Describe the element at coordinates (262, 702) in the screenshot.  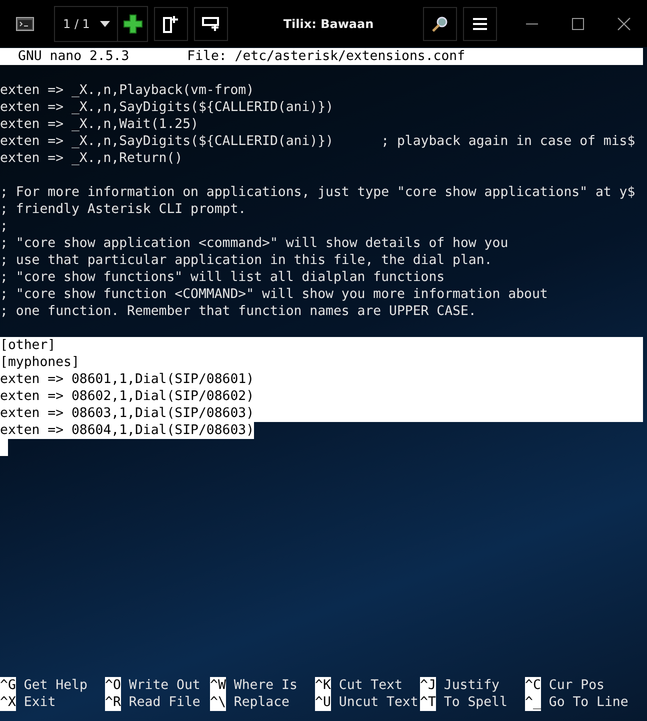
I see `shortcut-label: Replace` at that location.